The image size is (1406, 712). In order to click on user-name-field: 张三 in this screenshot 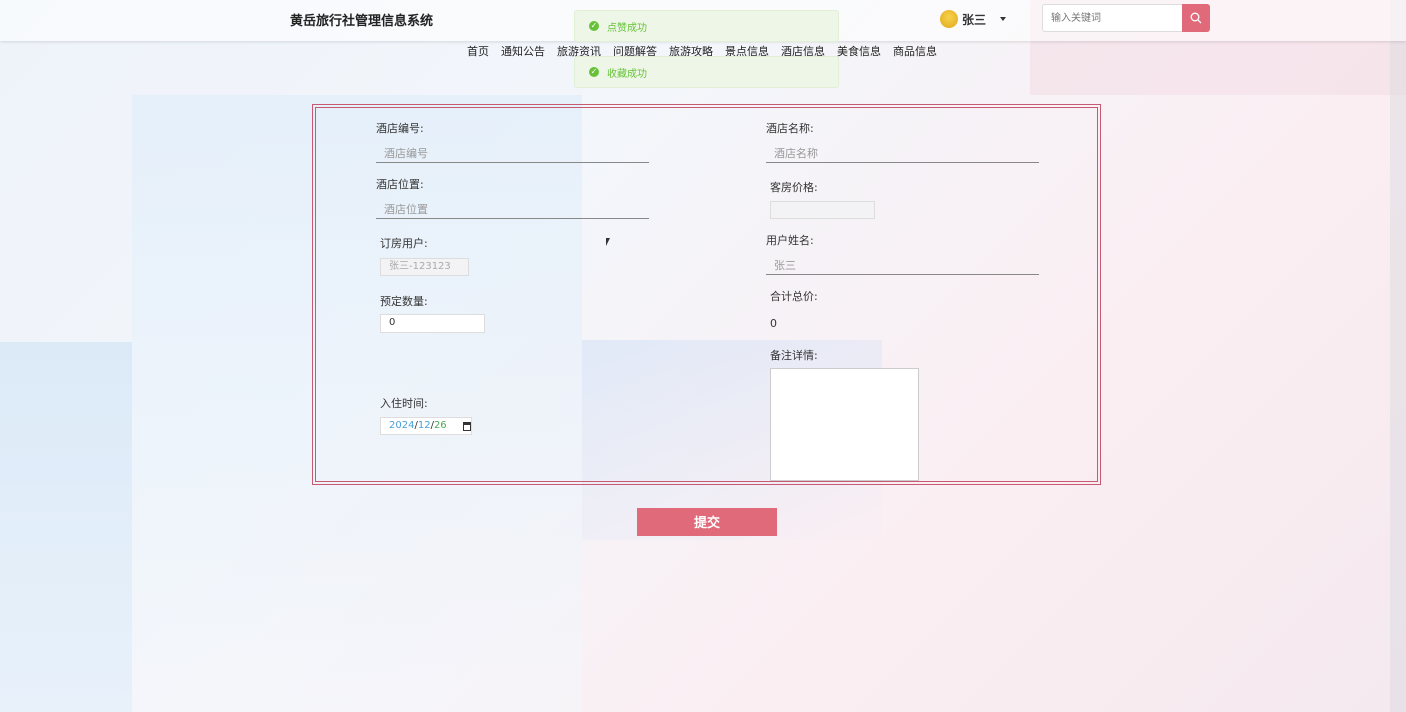, I will do `click(902, 266)`.